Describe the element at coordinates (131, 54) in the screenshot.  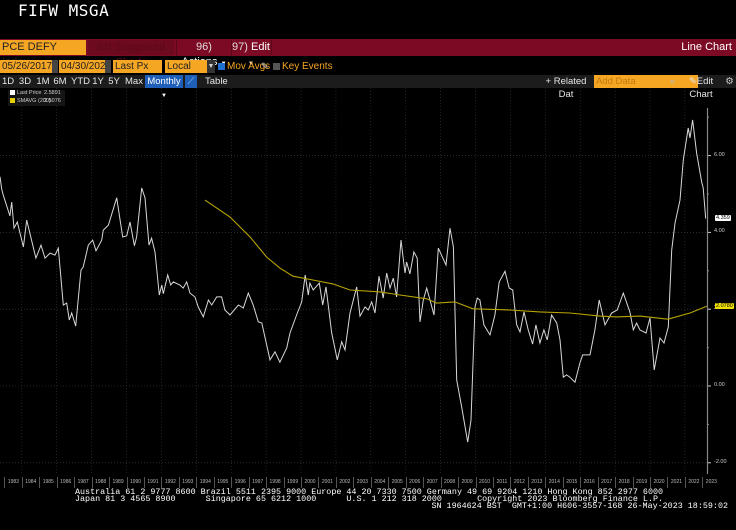
I see `suggested-charts-button: 94) Suggested Charts` at that location.